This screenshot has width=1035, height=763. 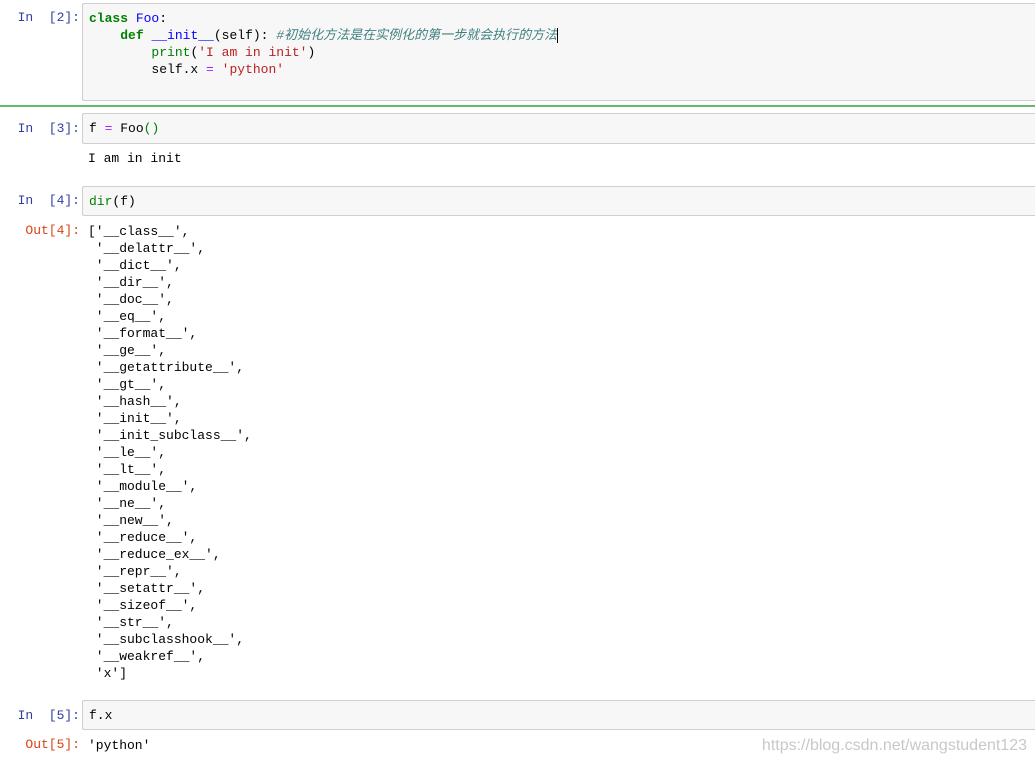 I want to click on output-line: '__reduce_ex__',, so click(x=154, y=554).